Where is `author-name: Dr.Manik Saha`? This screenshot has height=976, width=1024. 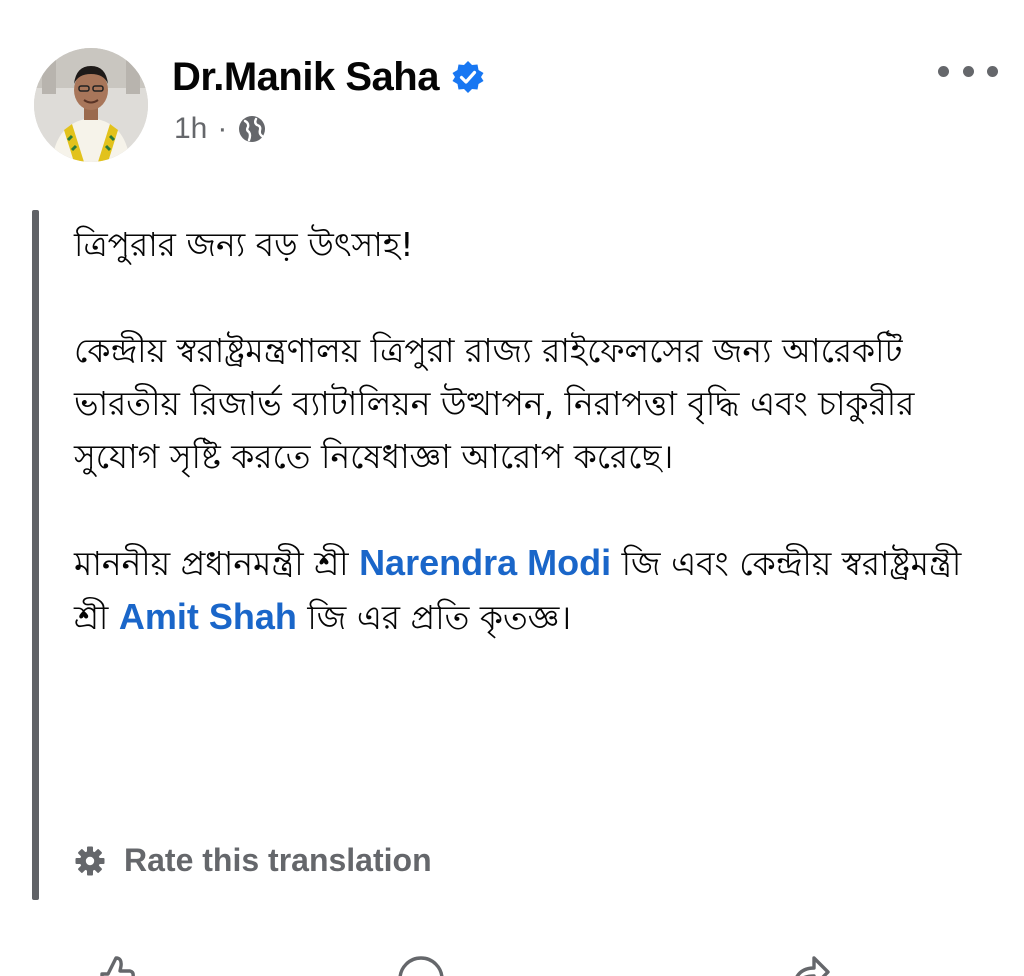 author-name: Dr.Manik Saha is located at coordinates (305, 77).